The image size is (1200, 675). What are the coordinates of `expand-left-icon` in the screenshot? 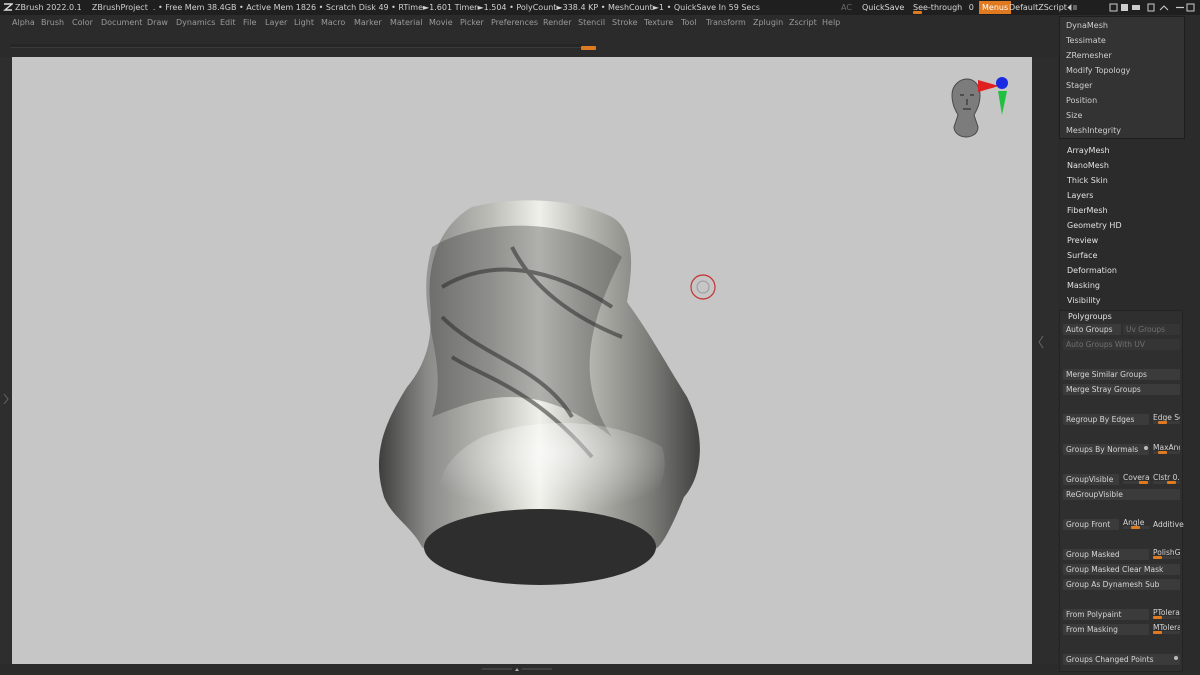 It's located at (6, 399).